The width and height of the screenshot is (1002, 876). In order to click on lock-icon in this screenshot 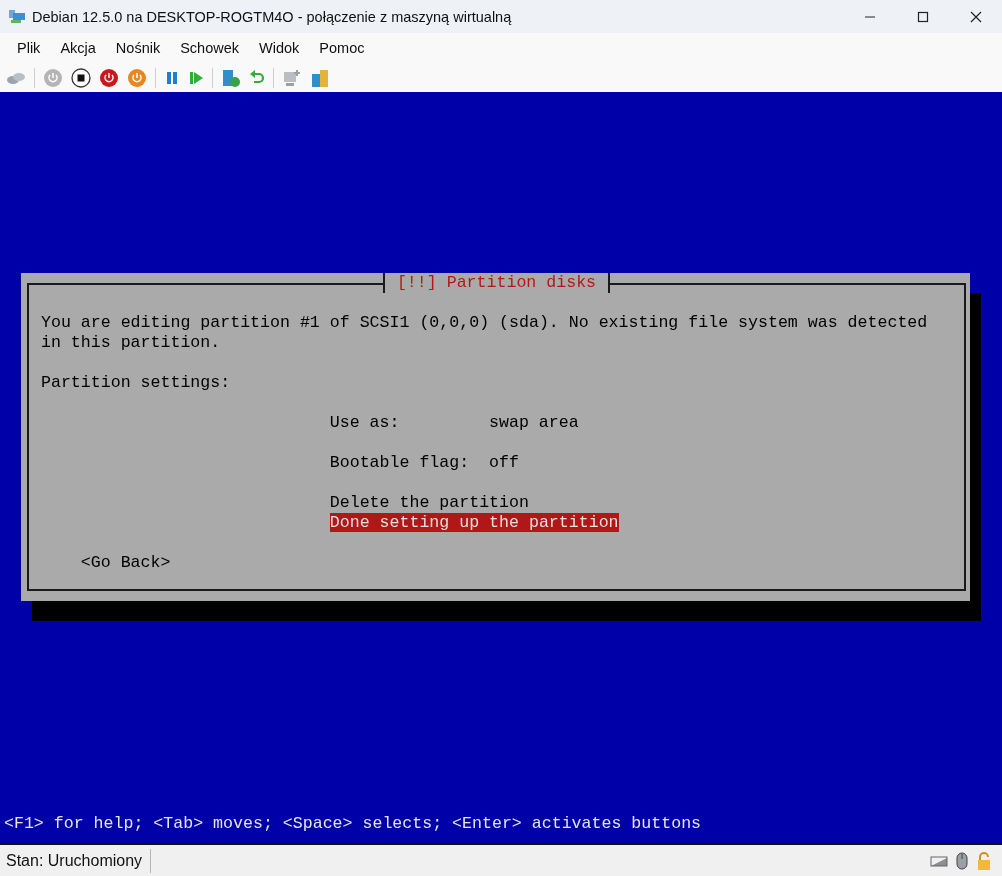, I will do `click(984, 860)`.